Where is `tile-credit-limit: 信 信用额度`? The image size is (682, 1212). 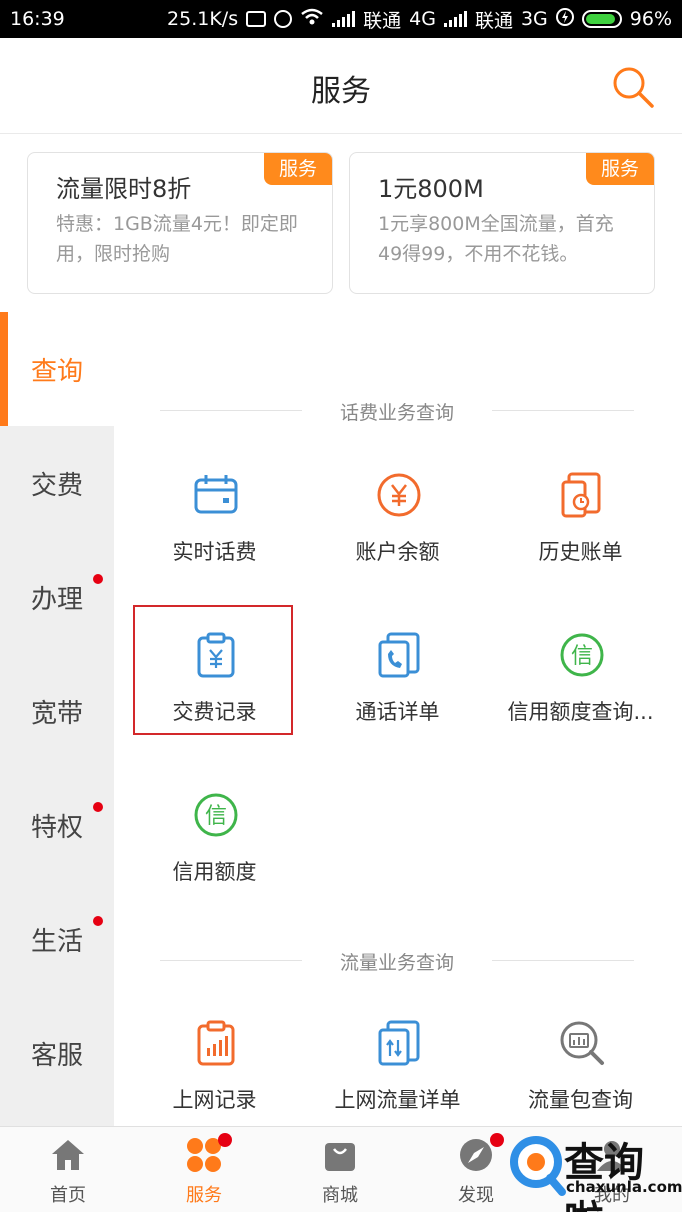 tile-credit-limit: 信 信用额度 is located at coordinates (214, 847).